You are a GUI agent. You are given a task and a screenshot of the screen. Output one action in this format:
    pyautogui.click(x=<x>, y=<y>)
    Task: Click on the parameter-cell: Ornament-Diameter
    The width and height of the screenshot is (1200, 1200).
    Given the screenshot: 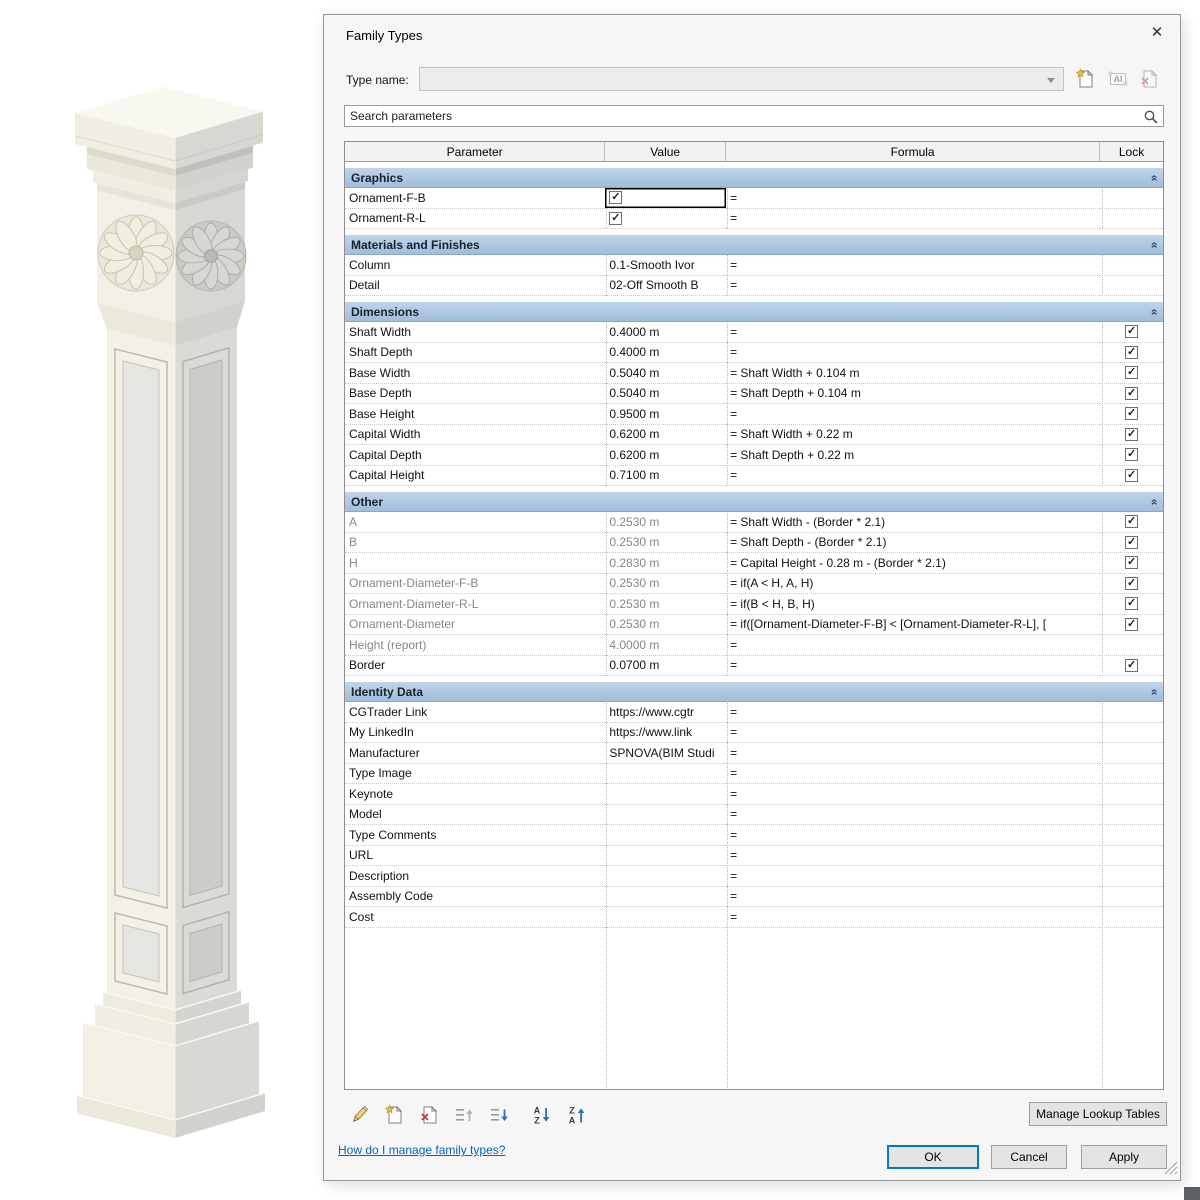 What is the action you would take?
    pyautogui.click(x=475, y=625)
    